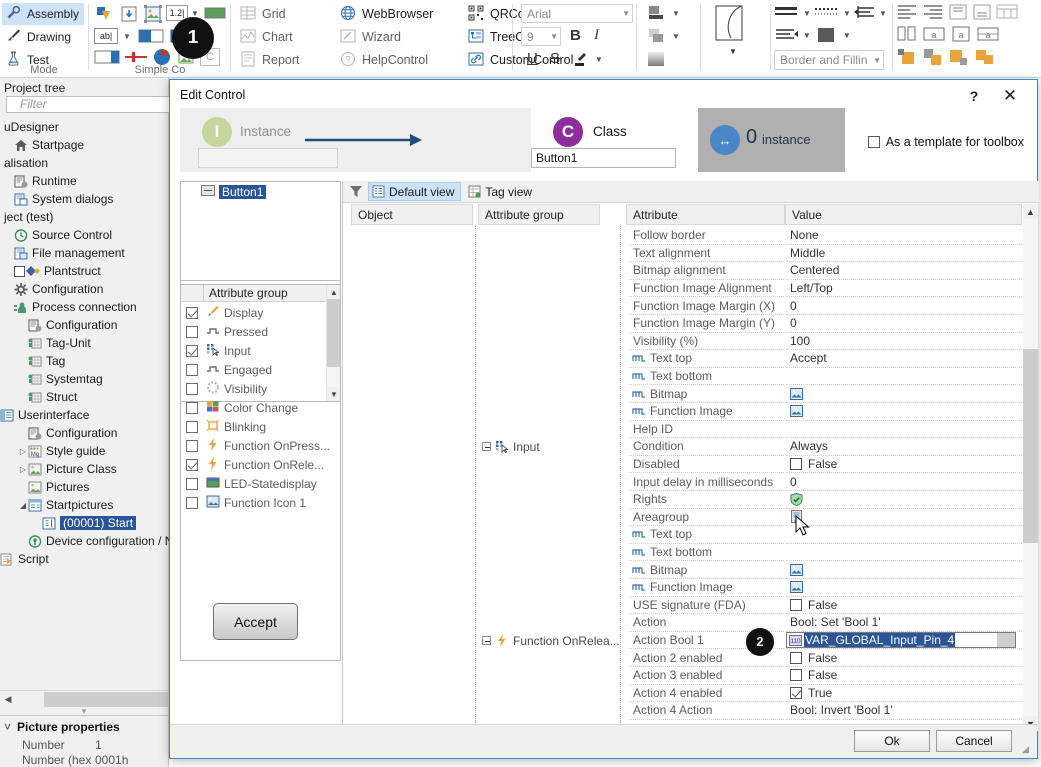  Describe the element at coordinates (988, 34) in the screenshot. I see `text-box-a-icon-3: a` at that location.